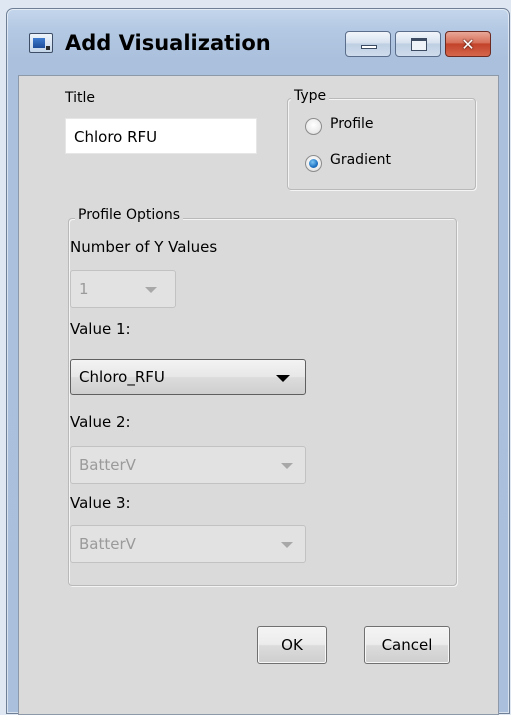  What do you see at coordinates (41, 43) in the screenshot?
I see `app-window-icon` at bounding box center [41, 43].